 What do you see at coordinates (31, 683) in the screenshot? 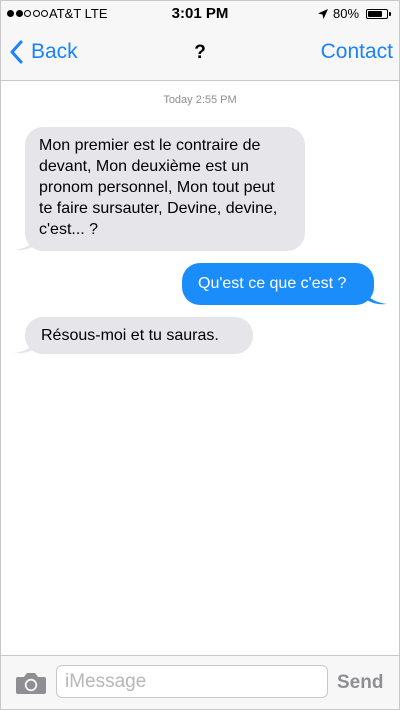
I see `camera-icon` at bounding box center [31, 683].